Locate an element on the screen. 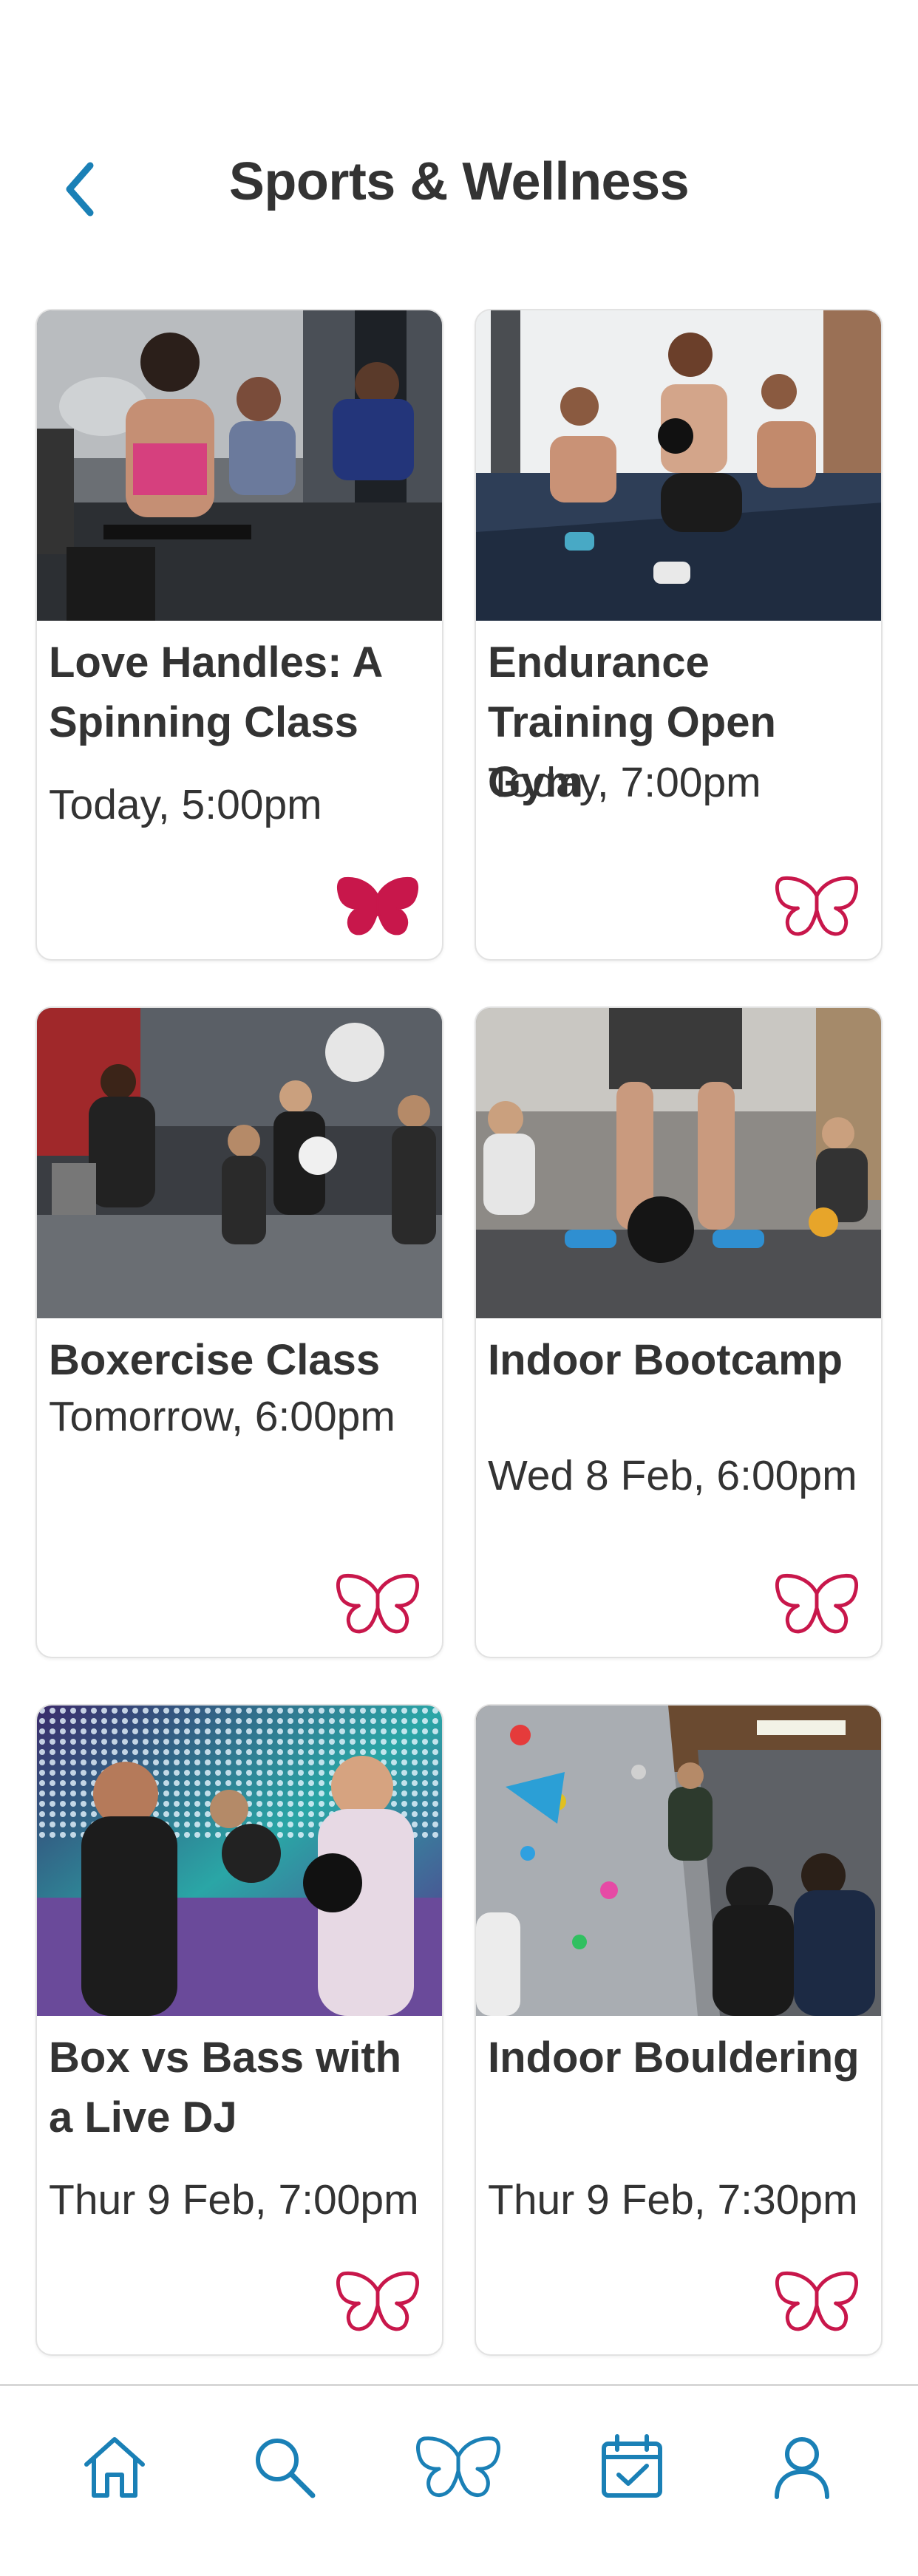  calendar-check-icon is located at coordinates (632, 2466).